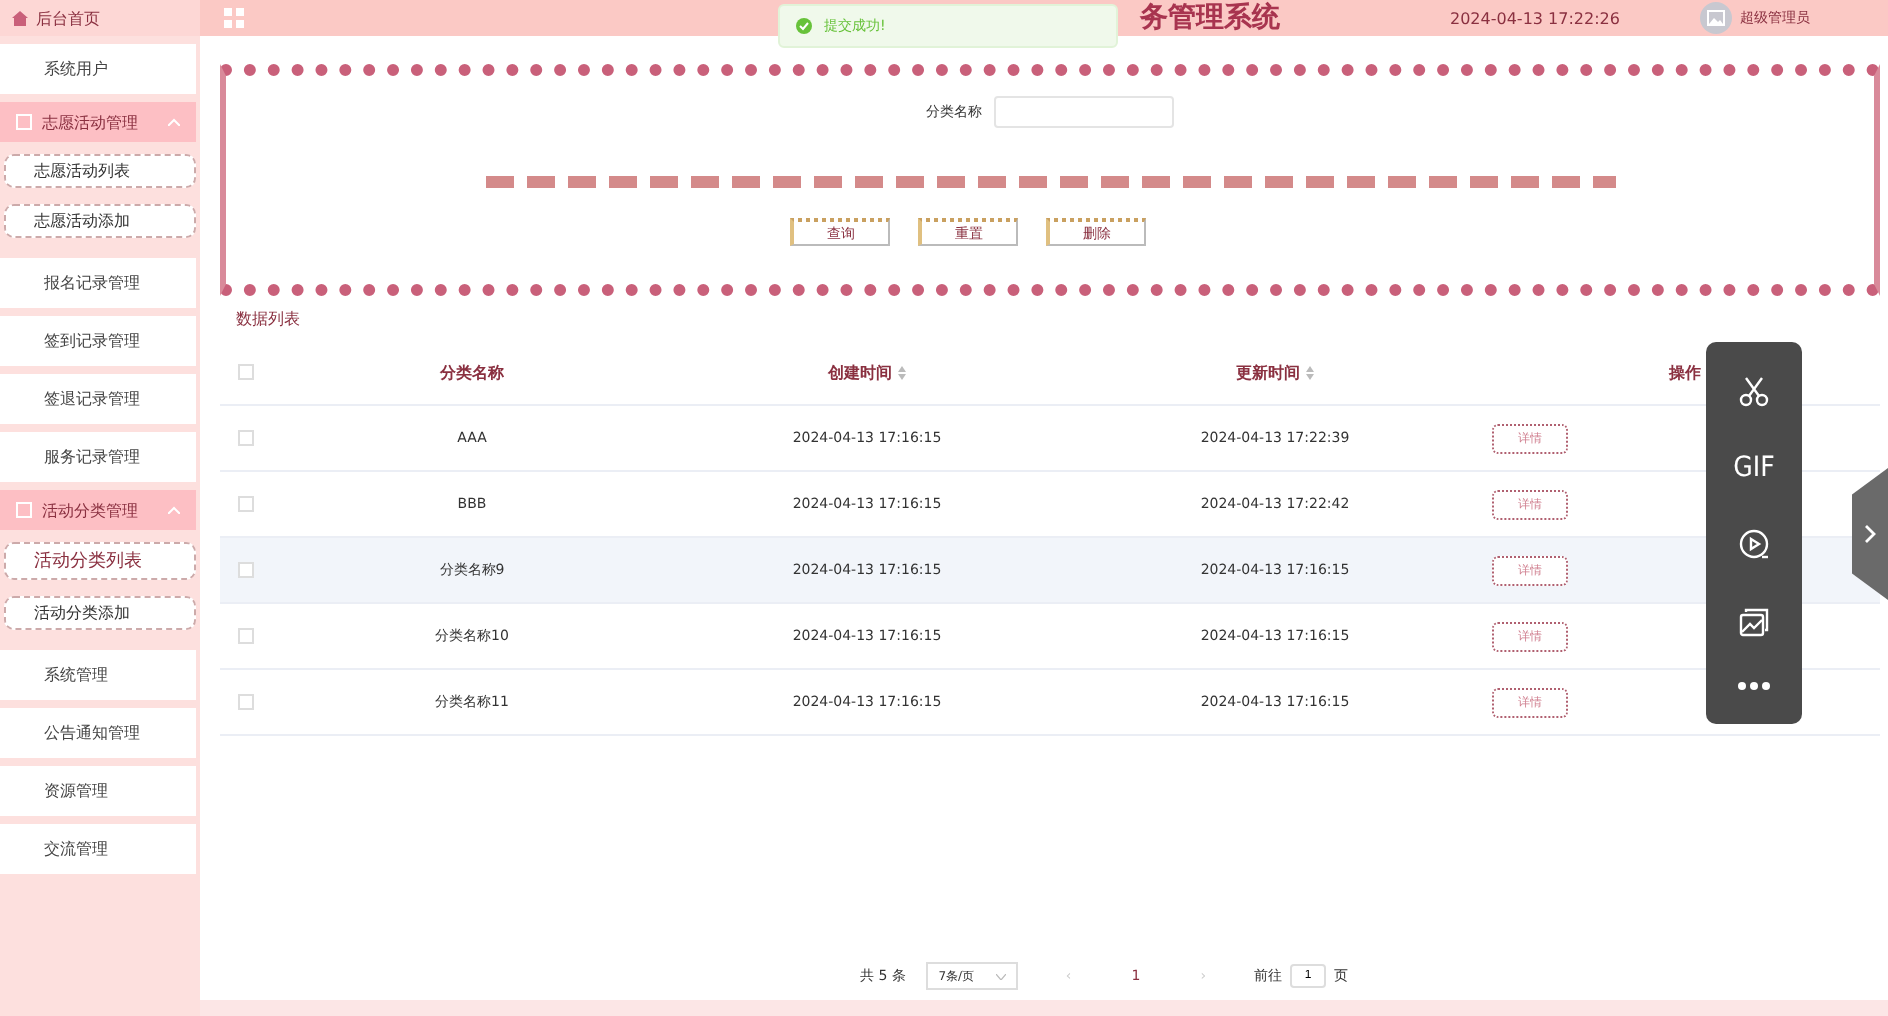 Image resolution: width=1888 pixels, height=1016 pixels. What do you see at coordinates (1754, 621) in the screenshot?
I see `image-icon` at bounding box center [1754, 621].